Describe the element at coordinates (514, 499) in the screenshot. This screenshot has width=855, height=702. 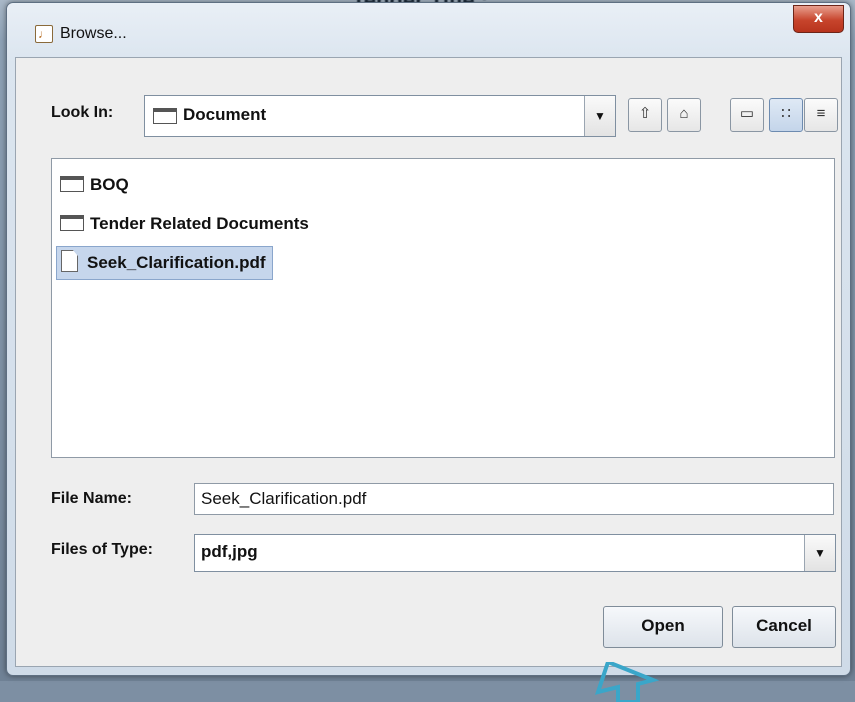
I see `file-name-input: Seek_Clarification.pdf` at that location.